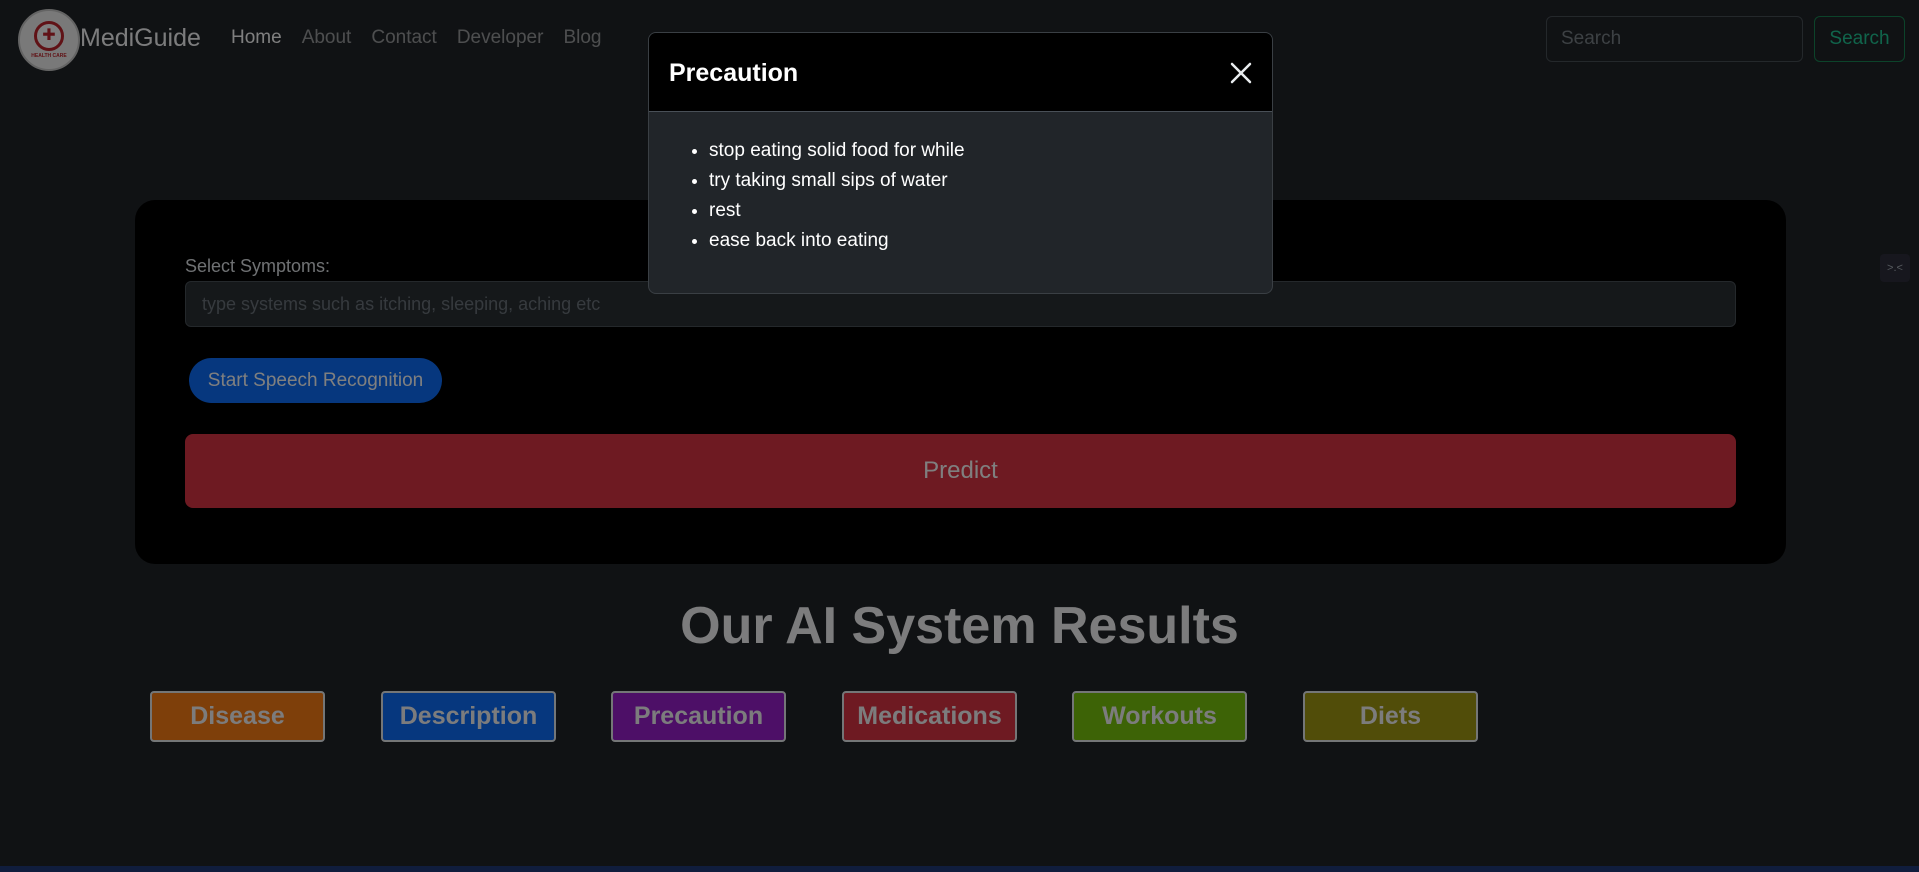 This screenshot has height=872, width=1919. Describe the element at coordinates (980, 181) in the screenshot. I see `list-item: try taking small sips of water` at that location.